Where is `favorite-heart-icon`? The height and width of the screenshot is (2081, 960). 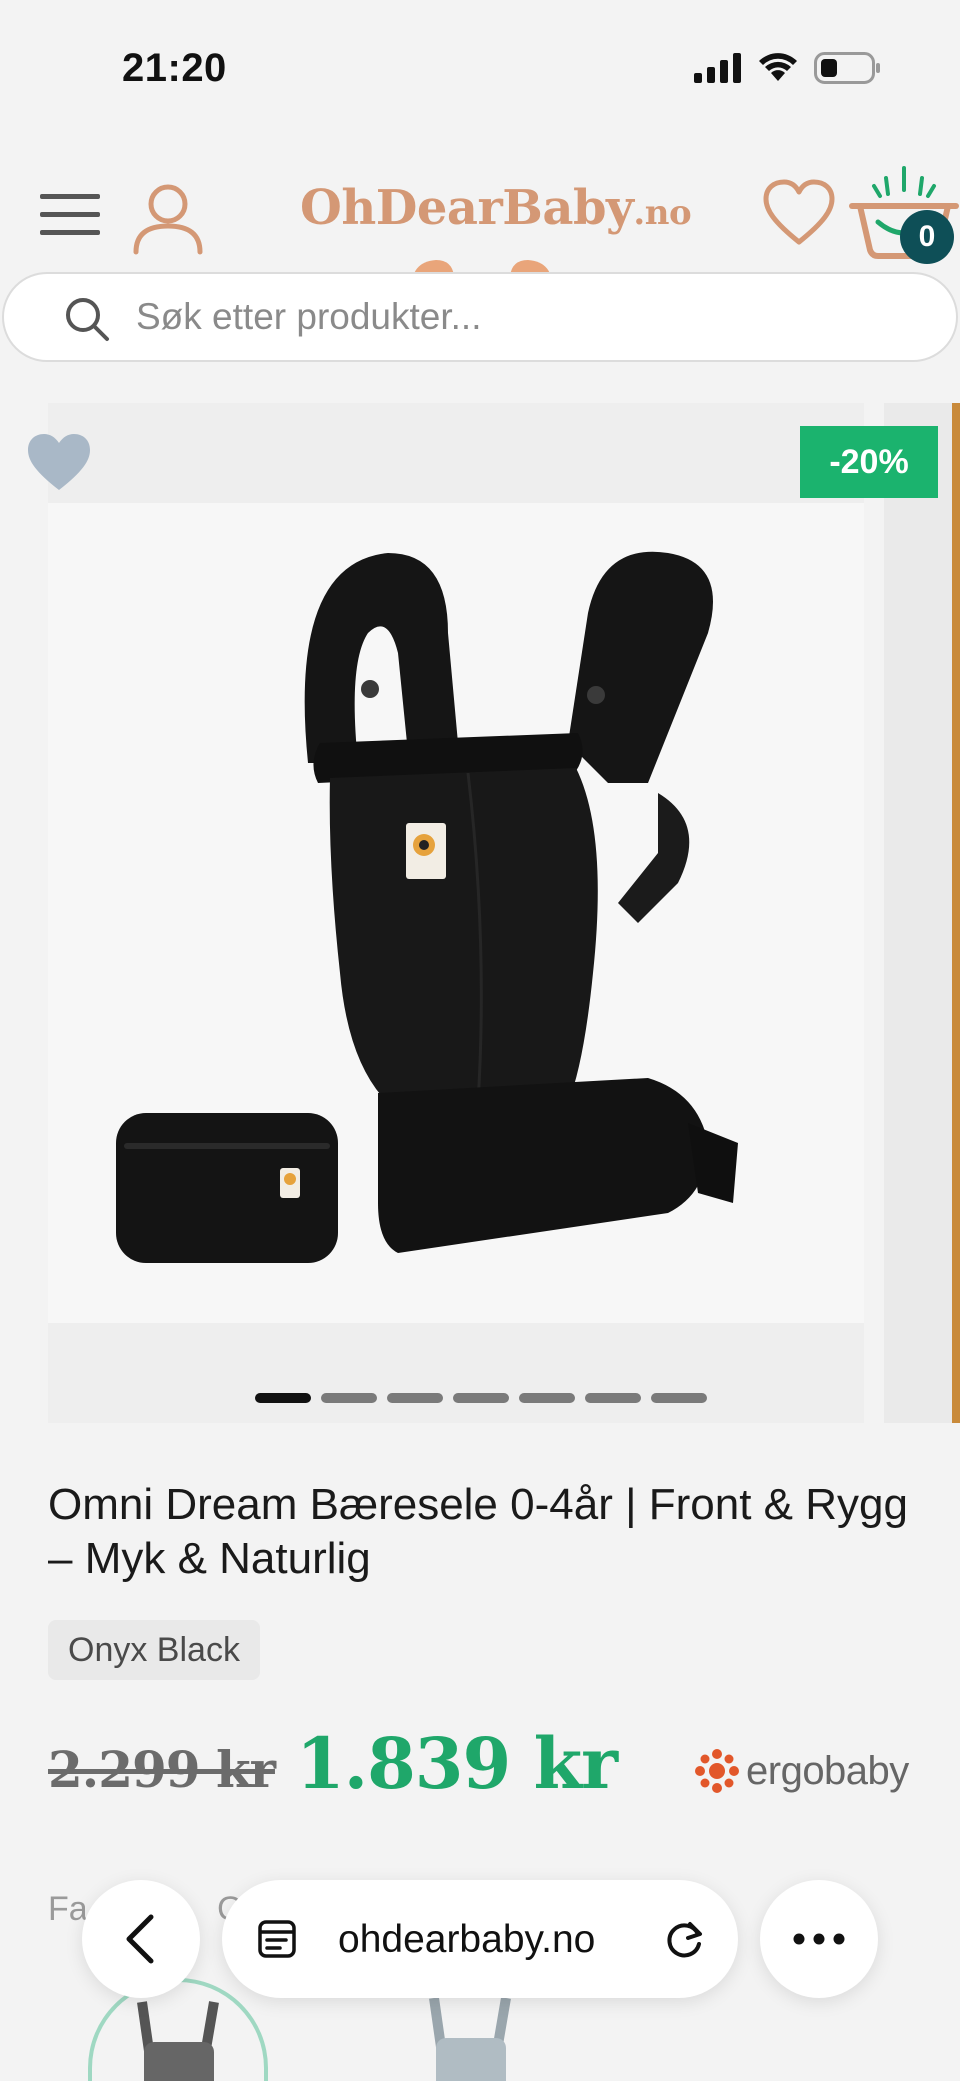
favorite-heart-icon is located at coordinates (59, 462).